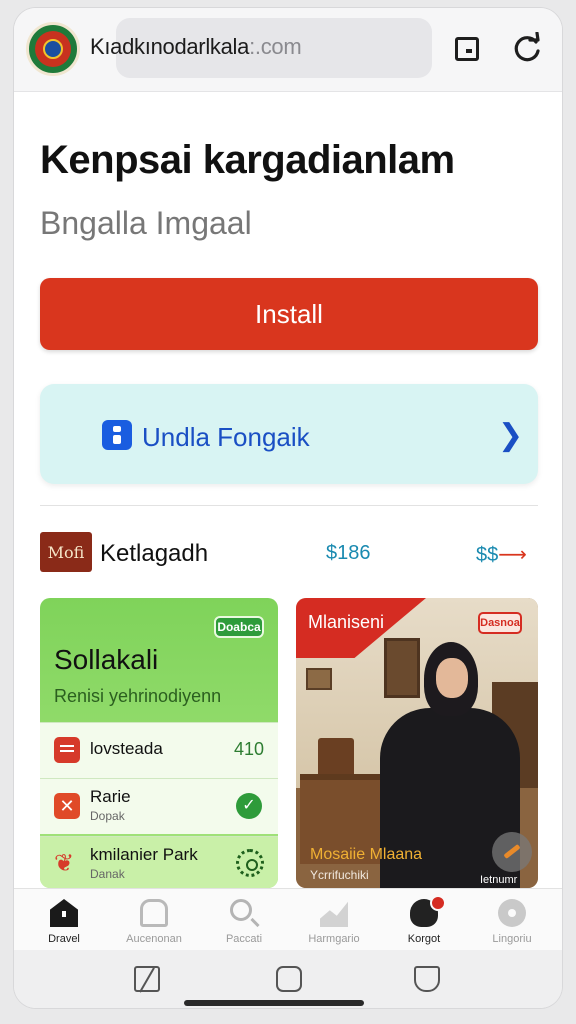 The height and width of the screenshot is (1024, 576). I want to click on photo-card-title: Mlaniseni, so click(346, 622).